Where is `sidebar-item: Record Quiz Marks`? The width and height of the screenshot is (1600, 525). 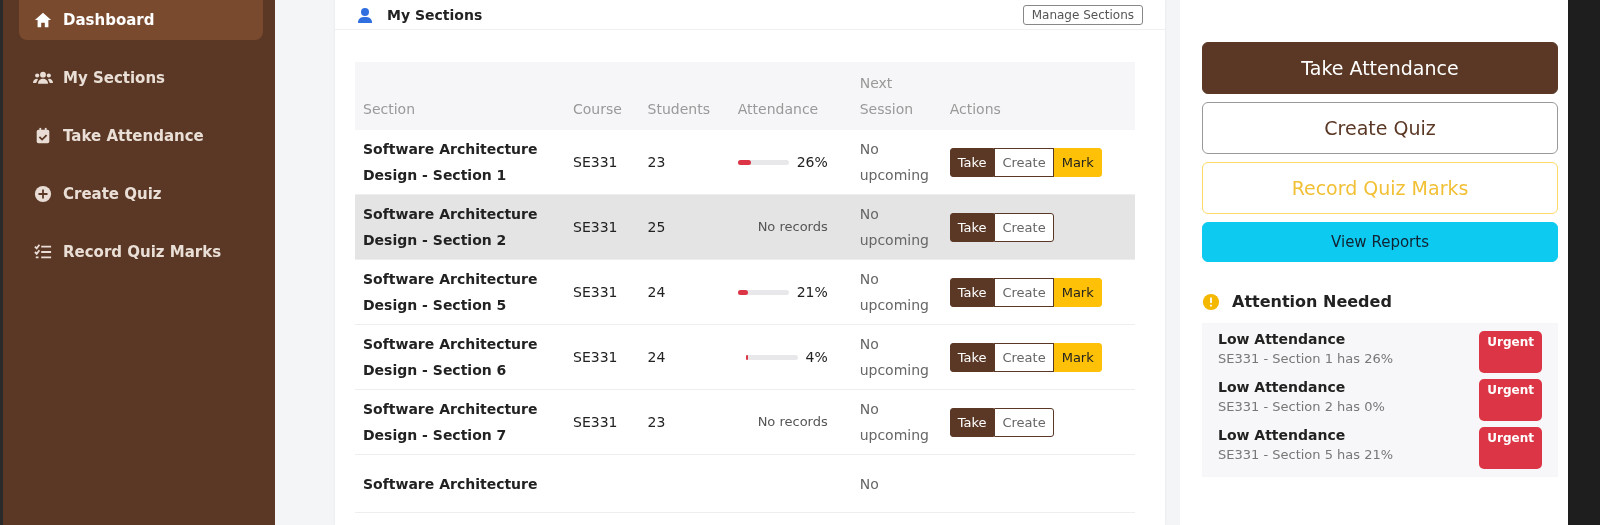 sidebar-item: Record Quiz Marks is located at coordinates (141, 252).